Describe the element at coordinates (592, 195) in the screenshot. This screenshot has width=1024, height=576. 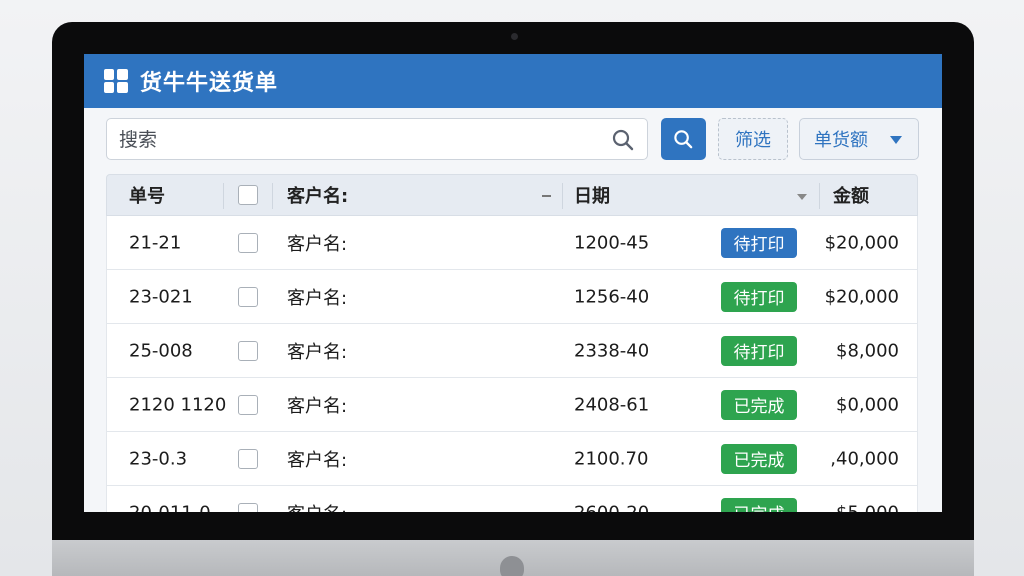
I see `header-date: 日期` at that location.